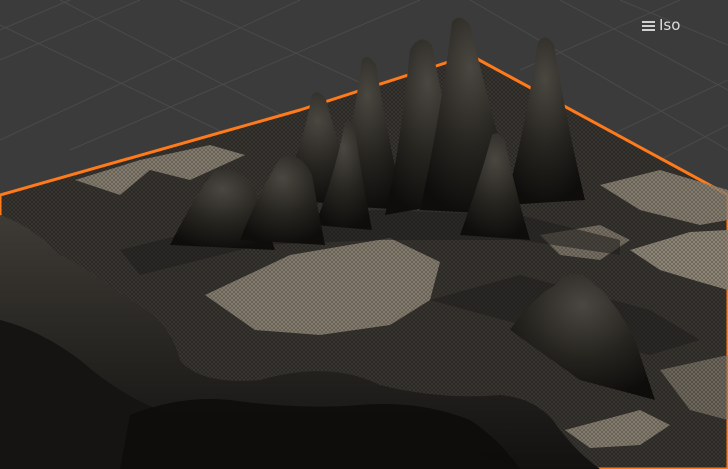 This screenshot has height=469, width=728. What do you see at coordinates (670, 25) in the screenshot?
I see `view-mode-label: Iso` at bounding box center [670, 25].